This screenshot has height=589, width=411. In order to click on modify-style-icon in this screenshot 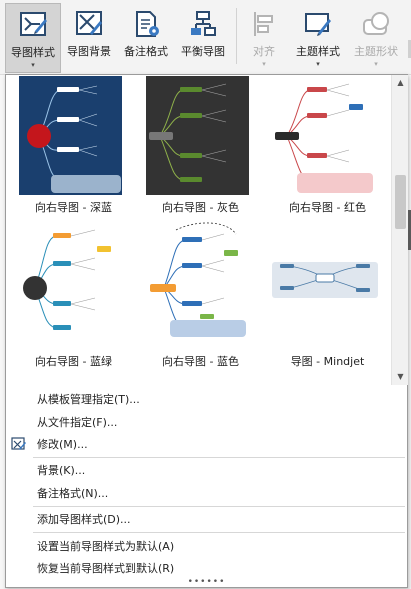, I will do `click(18, 443)`.